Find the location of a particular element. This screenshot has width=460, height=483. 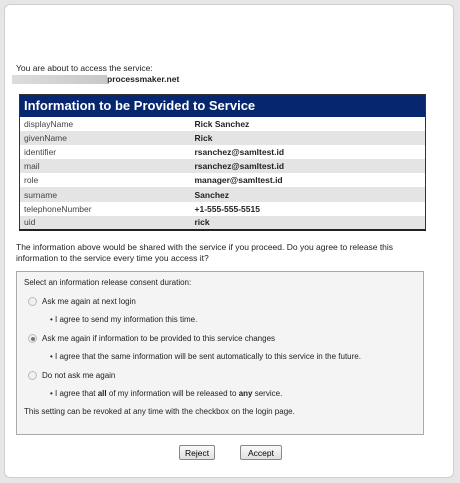

attribute-name: displayName is located at coordinates (49, 123).